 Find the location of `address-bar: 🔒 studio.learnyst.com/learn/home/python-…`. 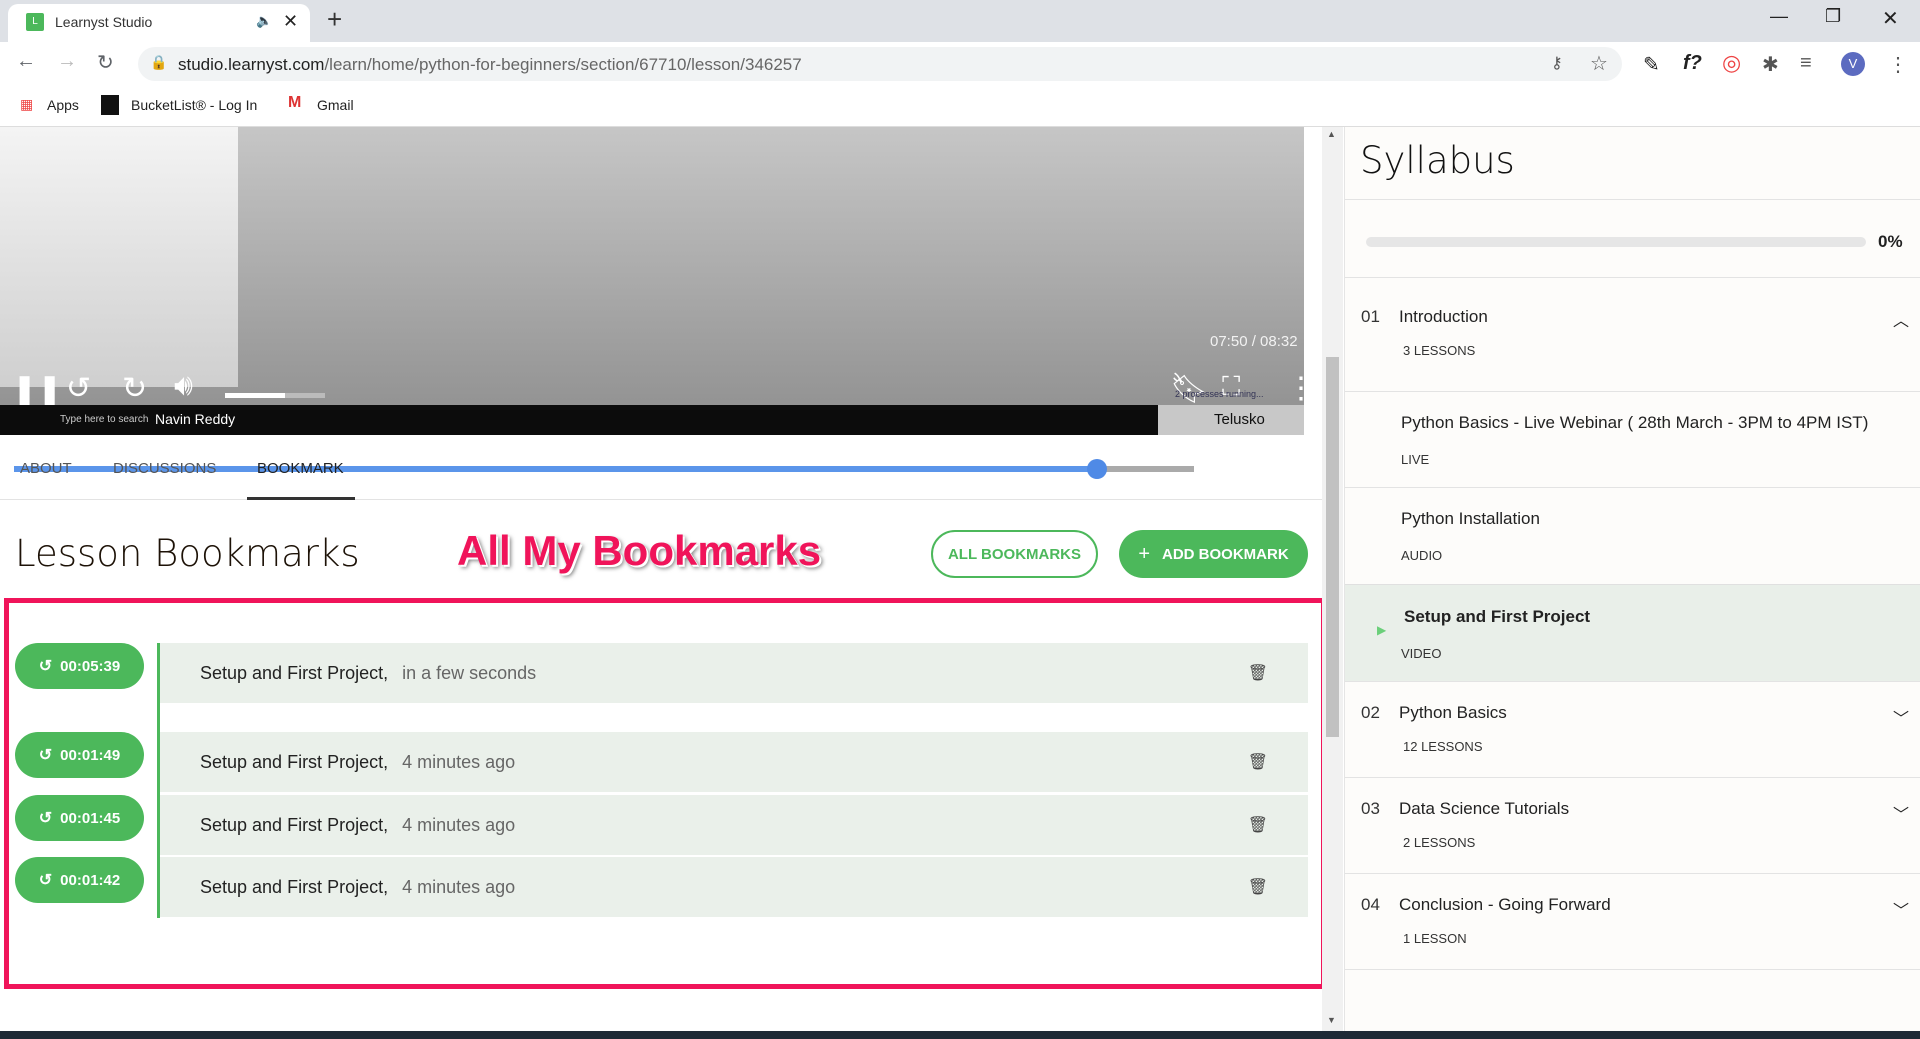

address-bar: 🔒 studio.learnyst.com/learn/home/python-… is located at coordinates (880, 64).